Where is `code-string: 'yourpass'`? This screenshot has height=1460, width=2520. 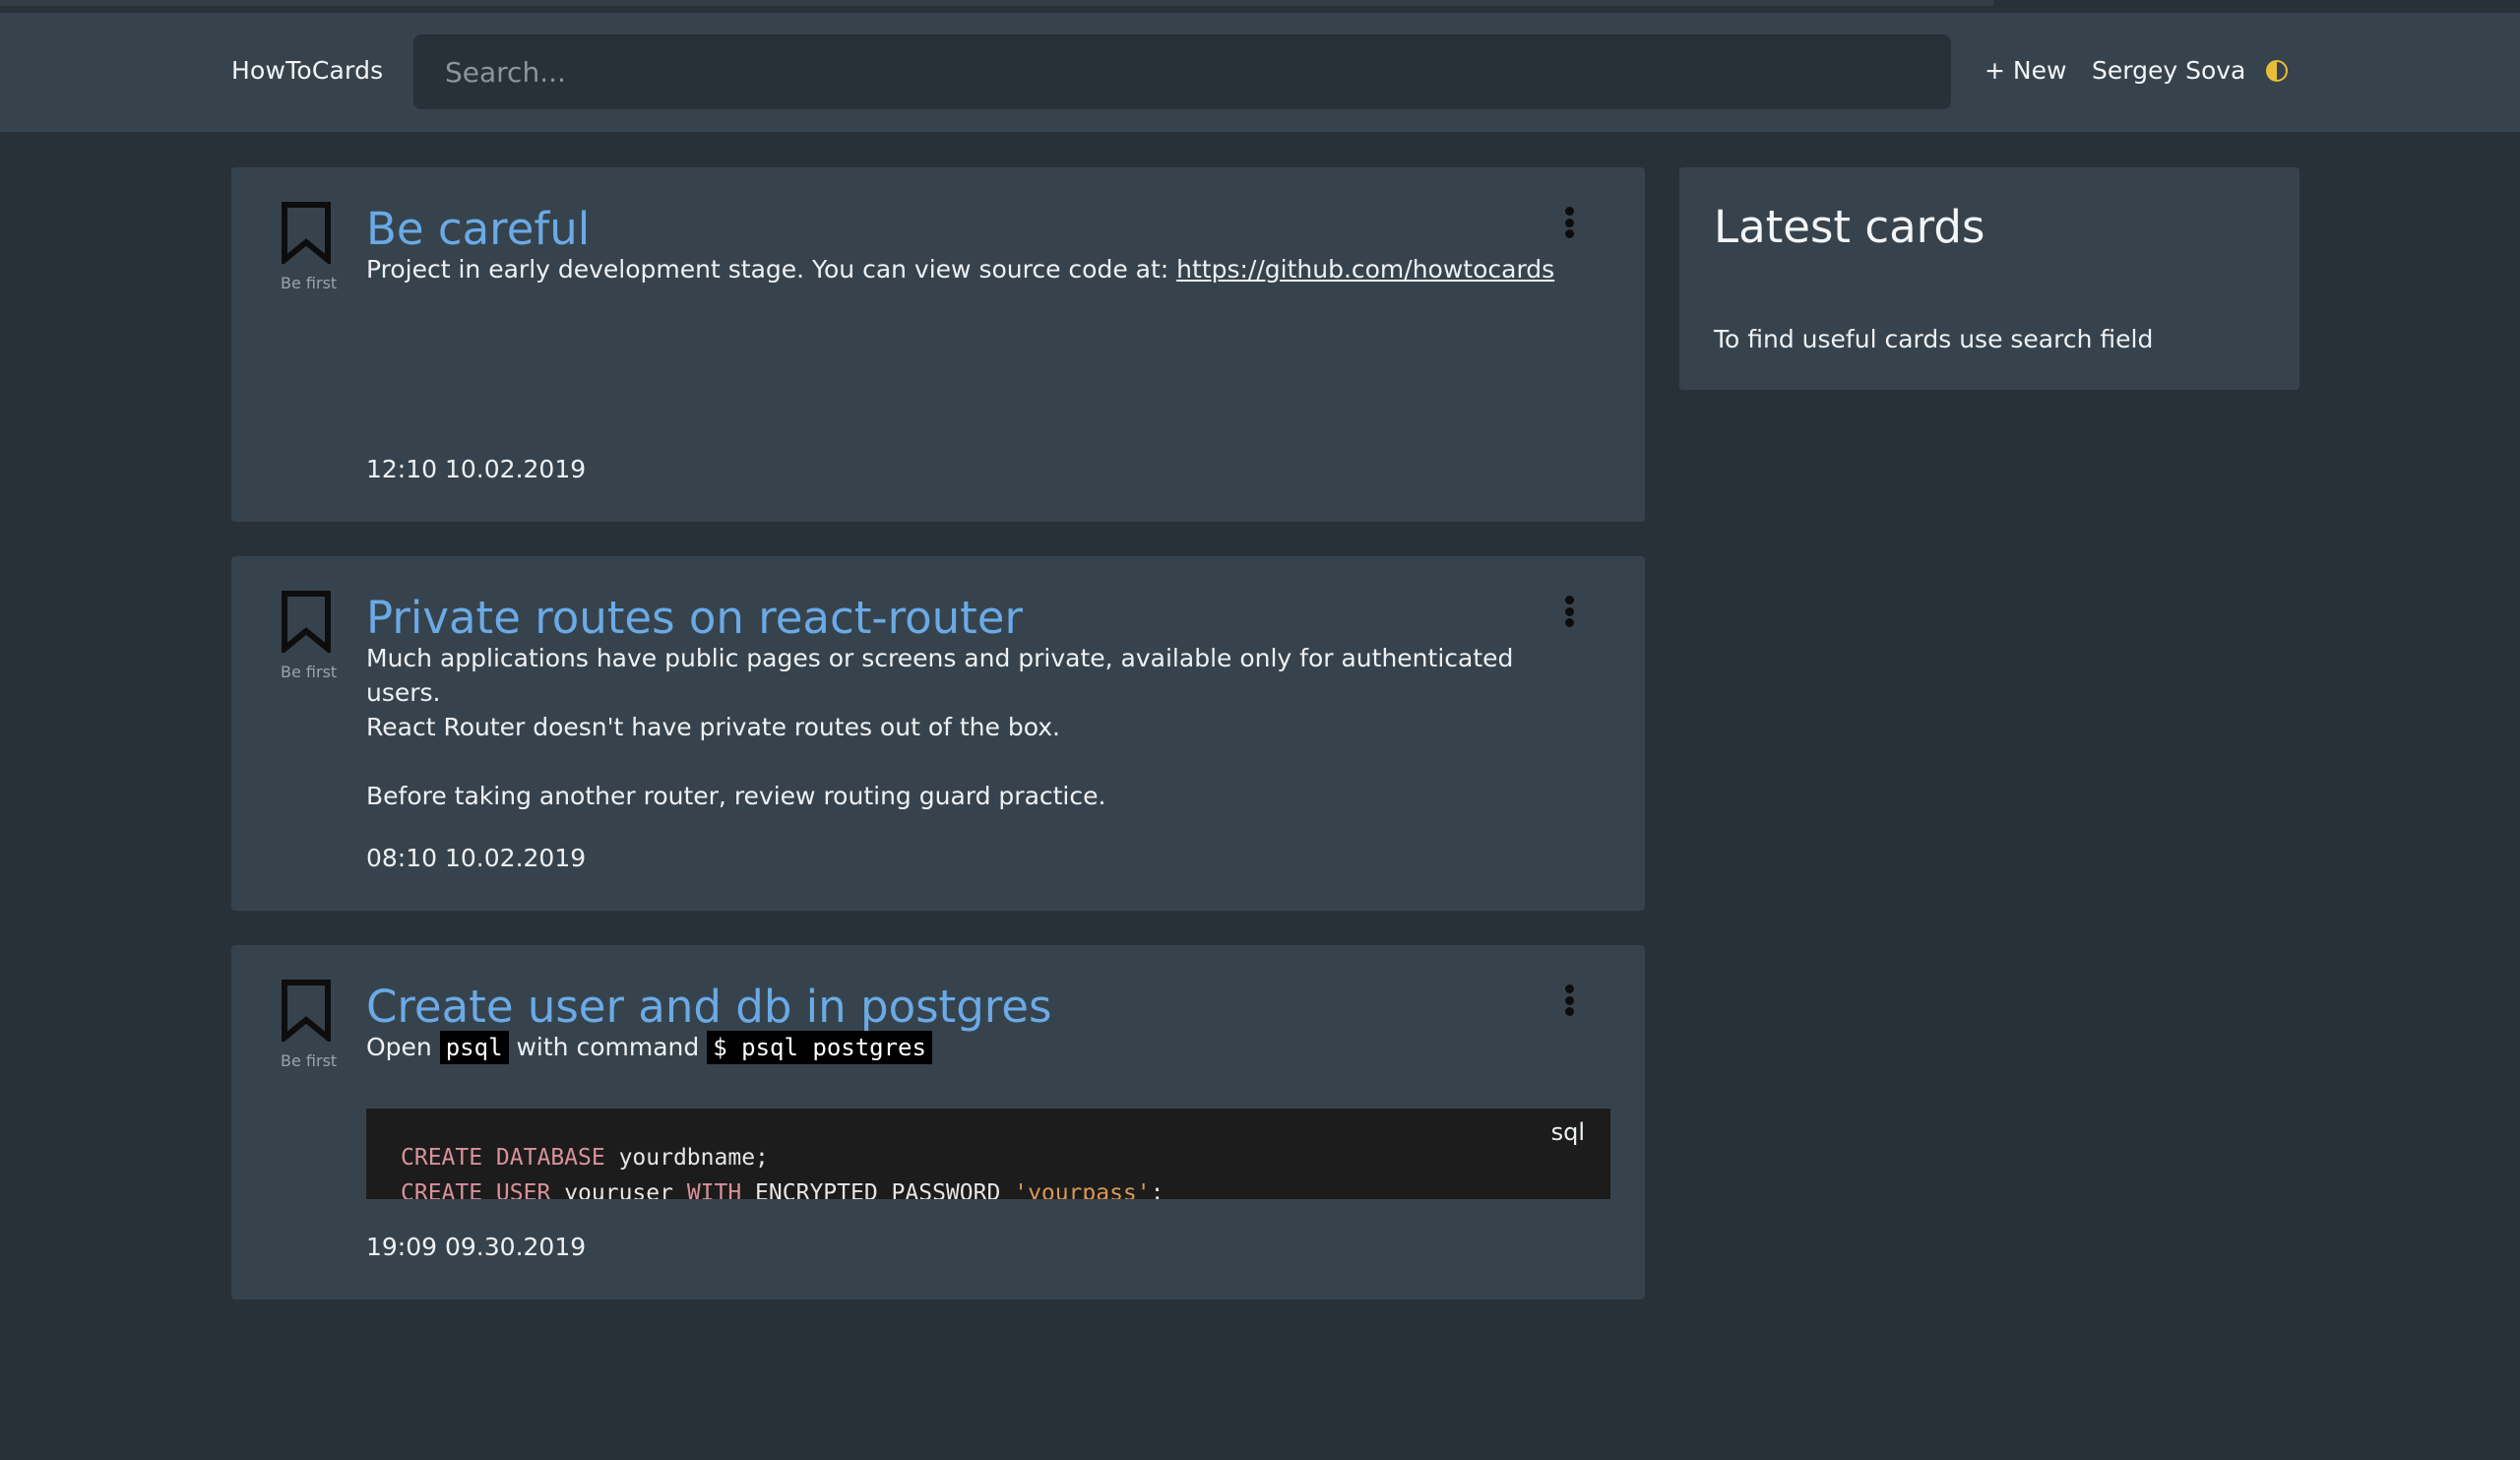 code-string: 'yourpass' is located at coordinates (1082, 1189).